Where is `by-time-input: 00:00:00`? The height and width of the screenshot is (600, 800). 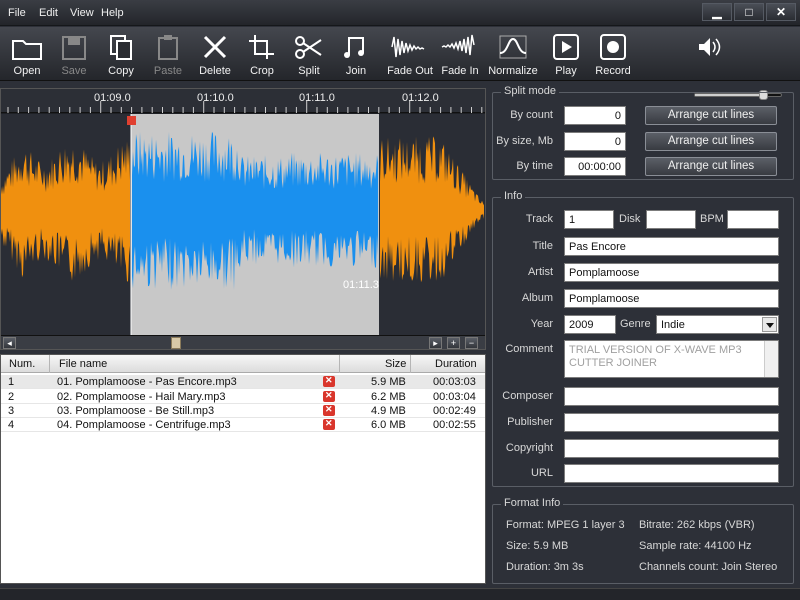 by-time-input: 00:00:00 is located at coordinates (595, 166).